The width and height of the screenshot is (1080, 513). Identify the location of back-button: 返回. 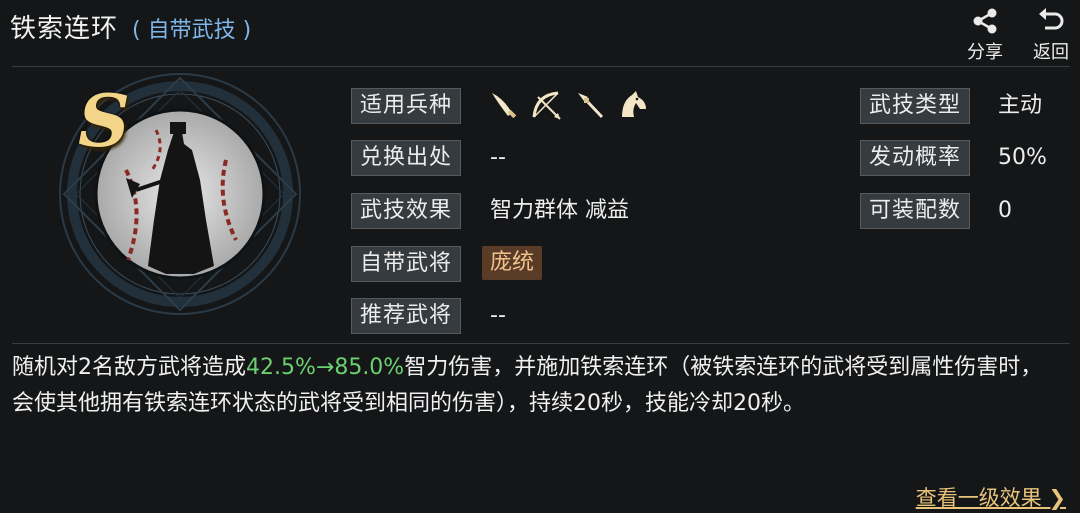
(1051, 35).